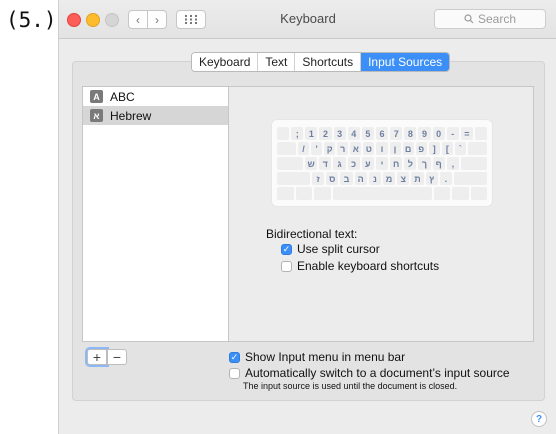 The width and height of the screenshot is (556, 434). Describe the element at coordinates (277, 62) in the screenshot. I see `tab-text: Text` at that location.